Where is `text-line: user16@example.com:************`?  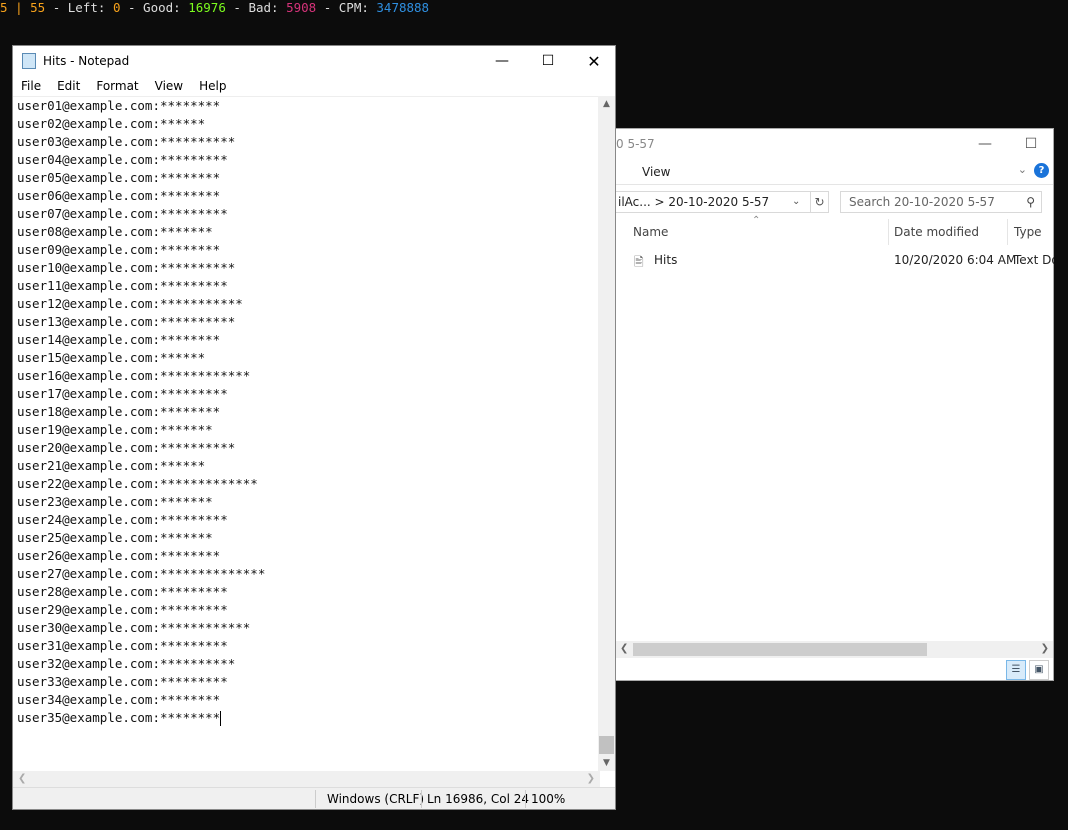
text-line: user16@example.com:************ is located at coordinates (134, 375).